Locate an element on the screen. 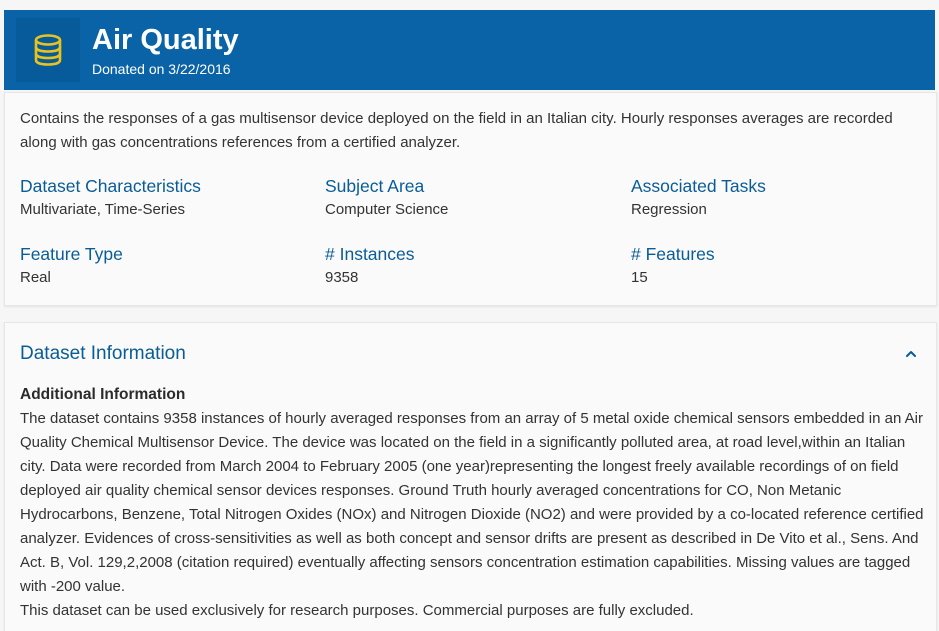  field-value: Multivariate, Time-Series is located at coordinates (103, 209).